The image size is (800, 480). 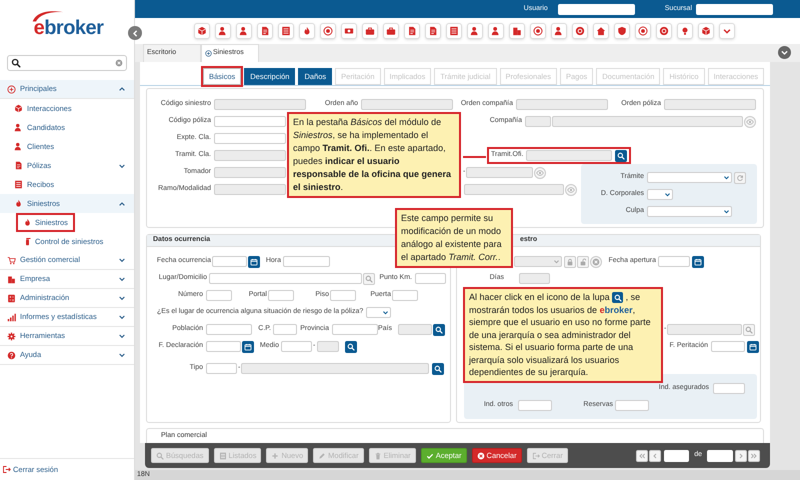 What do you see at coordinates (372, 155) in the screenshot?
I see `callout-text: En la pestaña Básicos del módulo de Siniestros, se ha implementado el campo Tramit. Ofi.. En este apartado, puedes indicar el usuario responsable de la oficina que genera el siniestro.` at bounding box center [372, 155].